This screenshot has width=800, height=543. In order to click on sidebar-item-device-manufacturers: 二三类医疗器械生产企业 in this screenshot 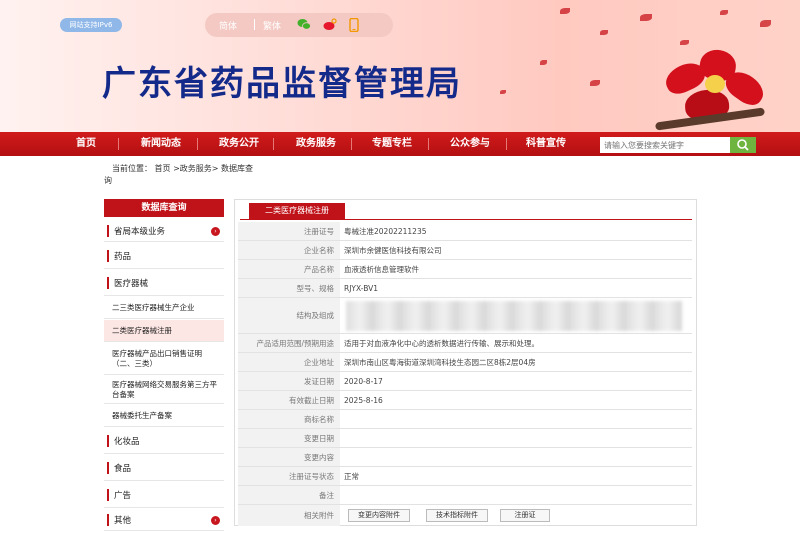, I will do `click(164, 308)`.